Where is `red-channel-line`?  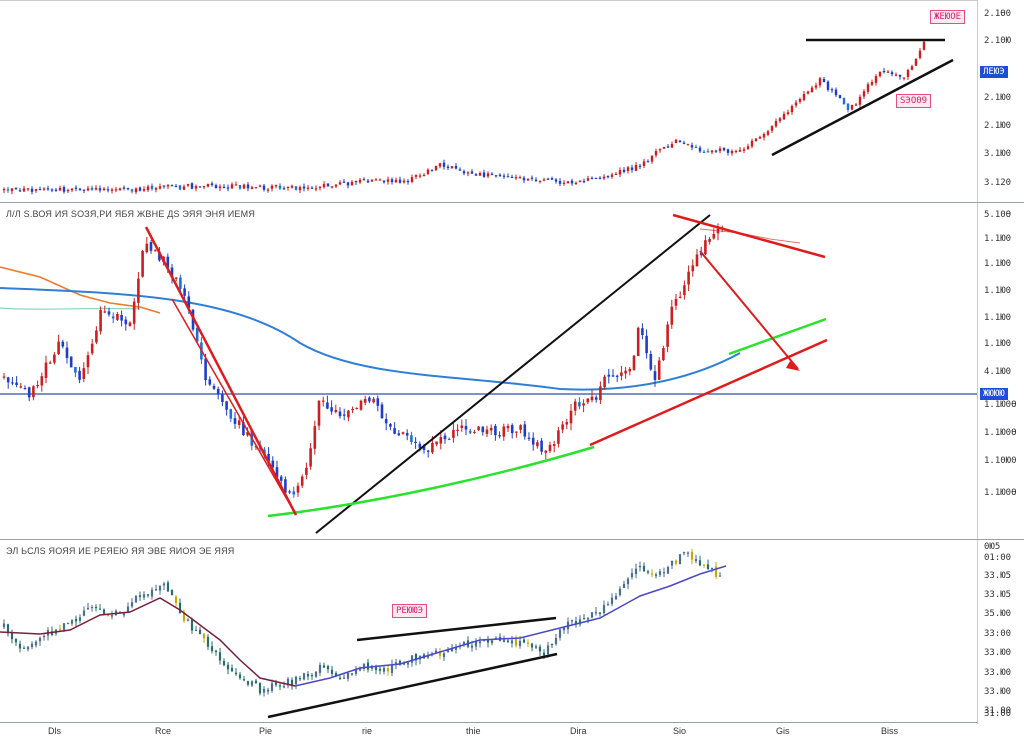 red-channel-line is located at coordinates (708, 392).